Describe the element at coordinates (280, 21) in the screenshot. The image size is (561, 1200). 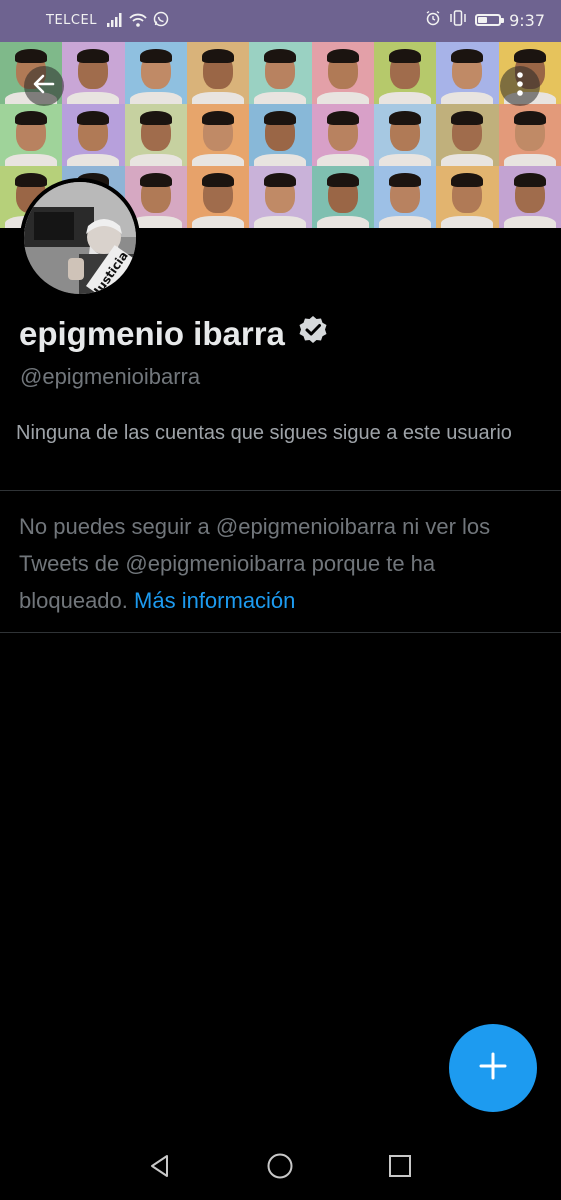
I see `status-bar: TELCEL 9:37` at that location.